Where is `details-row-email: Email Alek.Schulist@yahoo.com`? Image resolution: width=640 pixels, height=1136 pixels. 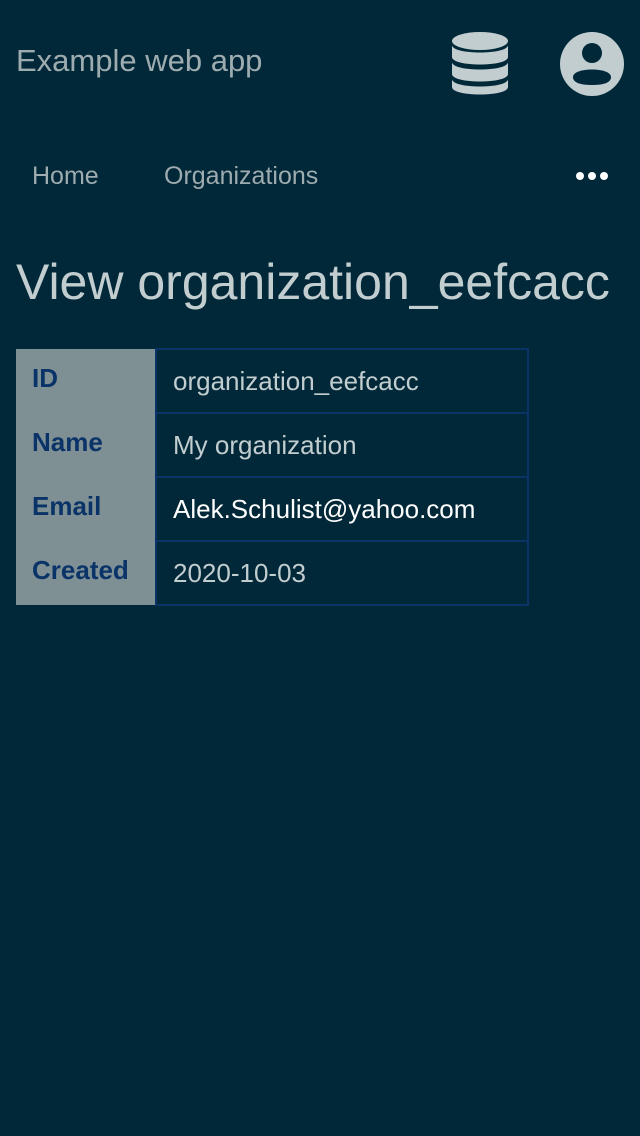
details-row-email: Email Alek.Schulist@yahoo.com is located at coordinates (272, 509).